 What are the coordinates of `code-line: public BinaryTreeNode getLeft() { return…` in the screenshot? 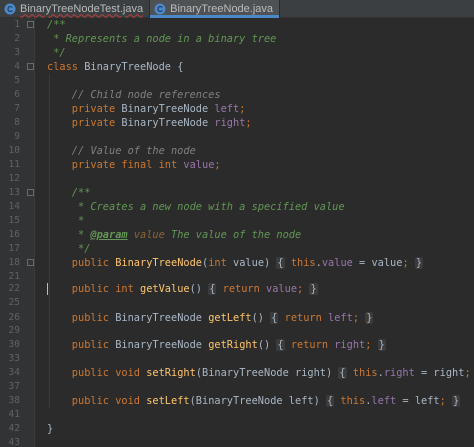 It's located at (210, 318).